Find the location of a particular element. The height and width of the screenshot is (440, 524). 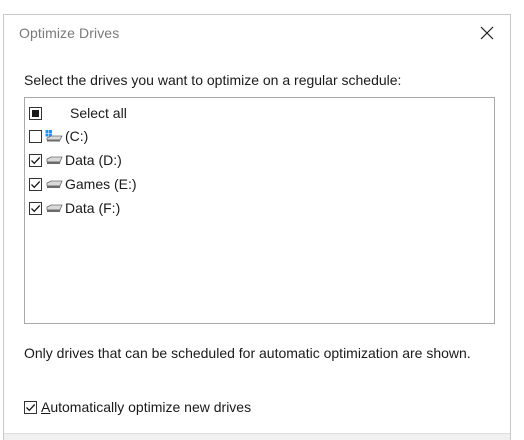

auto-optimize-box is located at coordinates (30, 407).